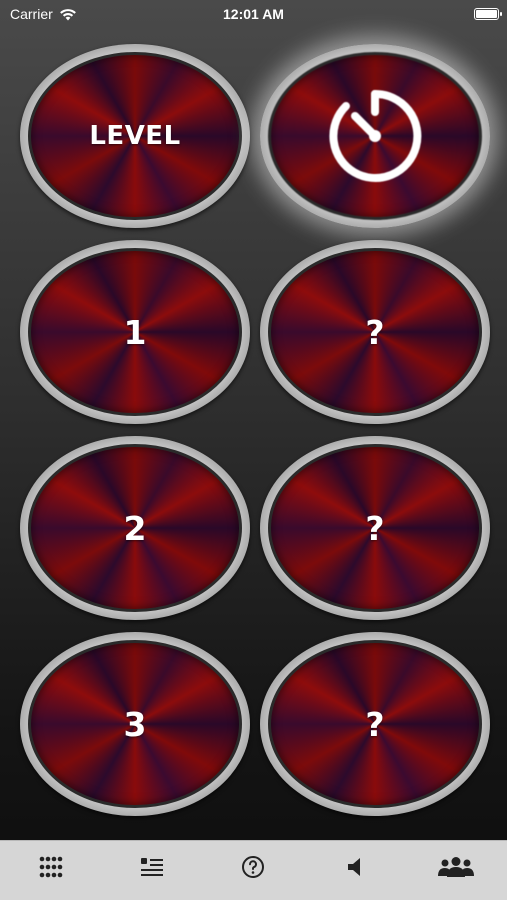 The height and width of the screenshot is (900, 507). I want to click on tab-multiplayer, so click(456, 867).